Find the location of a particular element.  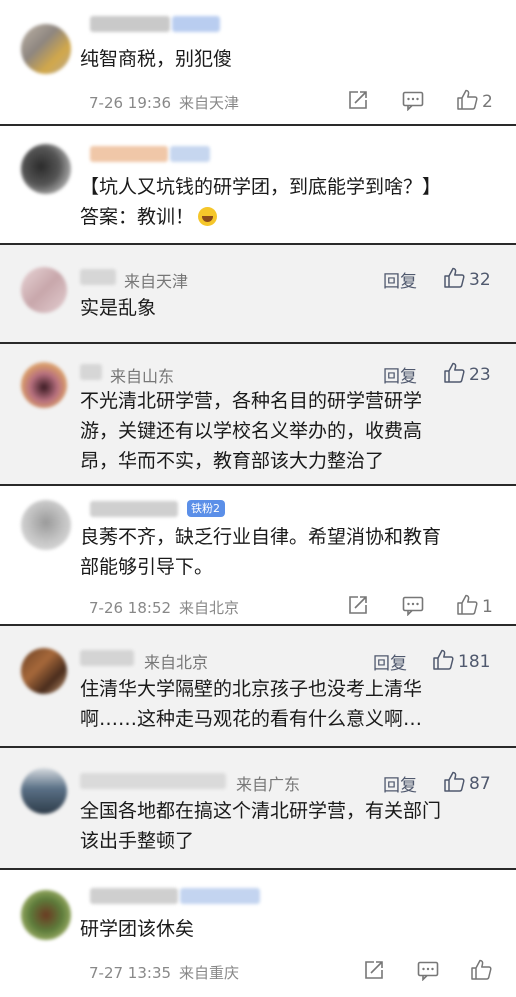

comment-text: 纯智商税，别犯傻 is located at coordinates (156, 59).